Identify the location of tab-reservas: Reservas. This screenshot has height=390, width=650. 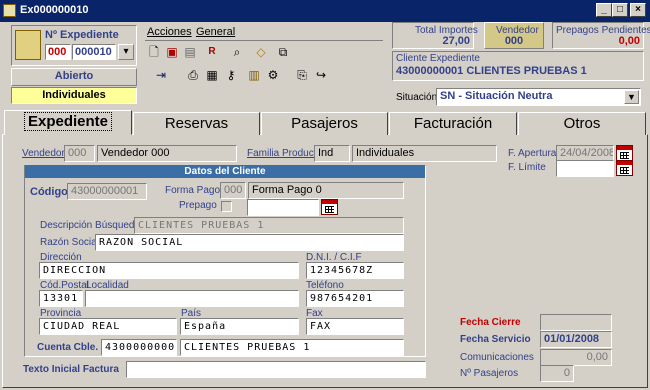
(196, 123).